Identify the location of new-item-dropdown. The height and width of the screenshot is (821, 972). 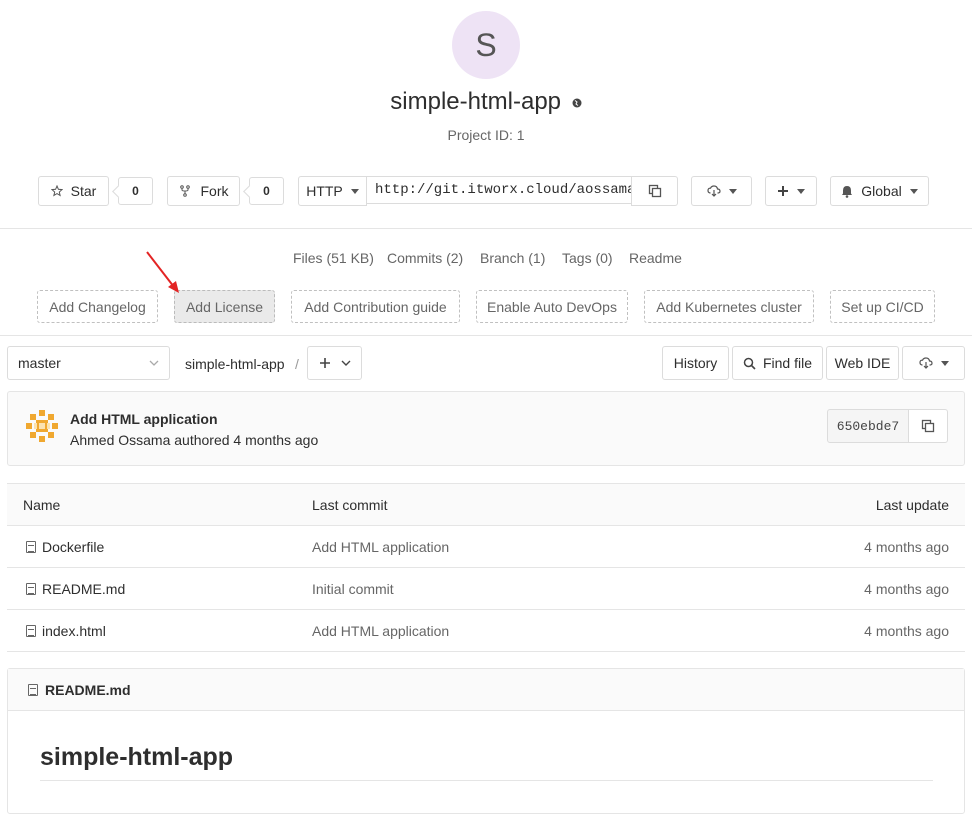
(791, 191).